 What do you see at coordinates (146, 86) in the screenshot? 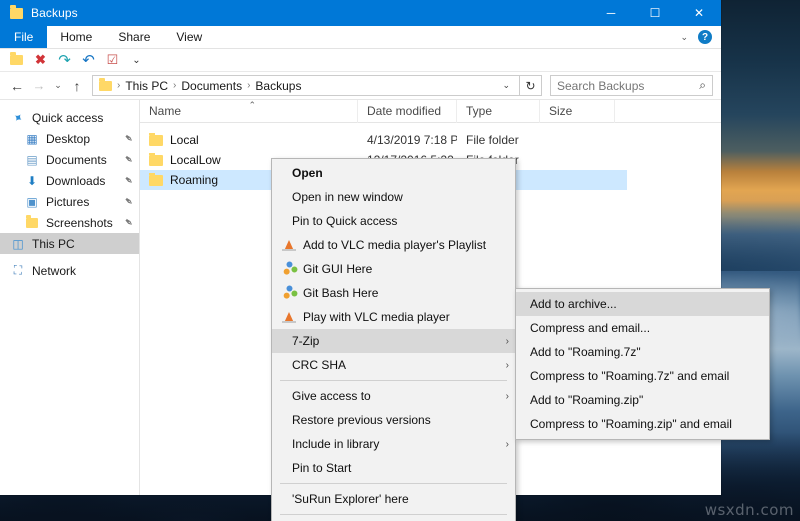
I see `breadcrumb-item-this-pc: This PC` at bounding box center [146, 86].